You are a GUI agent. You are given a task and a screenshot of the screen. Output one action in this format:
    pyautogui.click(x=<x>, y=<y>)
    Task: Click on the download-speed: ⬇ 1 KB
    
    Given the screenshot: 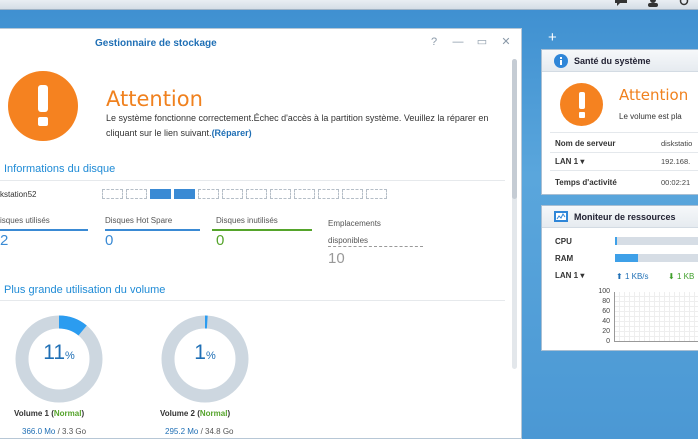 What is the action you would take?
    pyautogui.click(x=681, y=276)
    